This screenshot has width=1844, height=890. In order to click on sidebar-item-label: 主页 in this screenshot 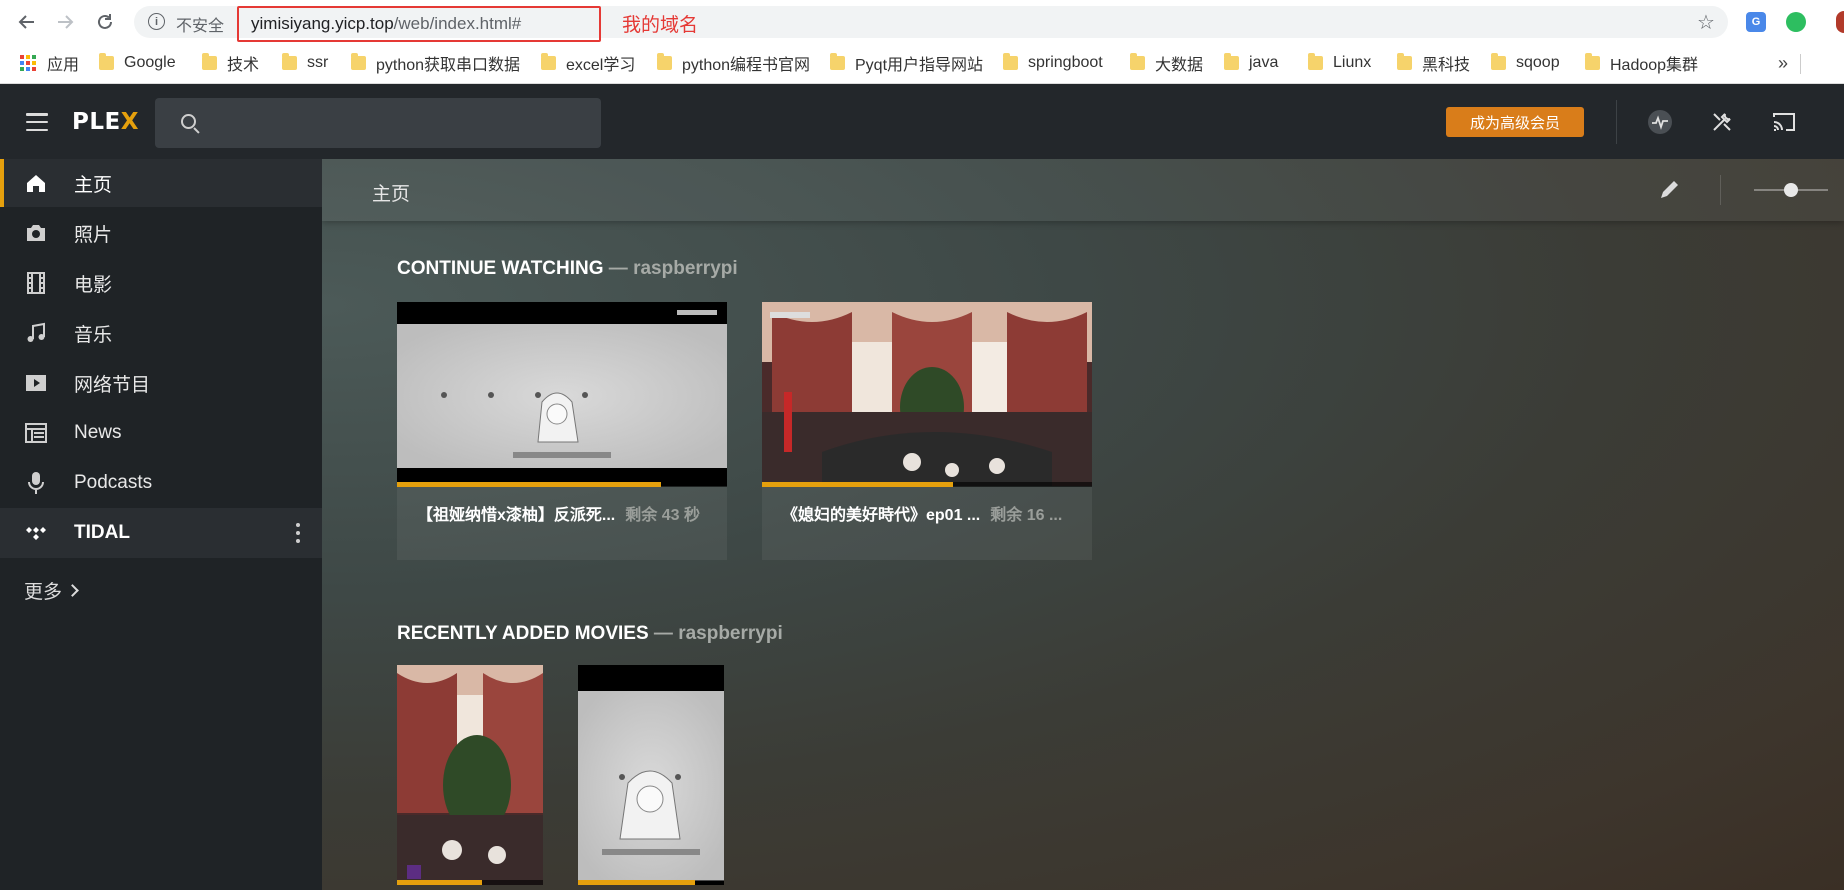, I will do `click(93, 185)`.